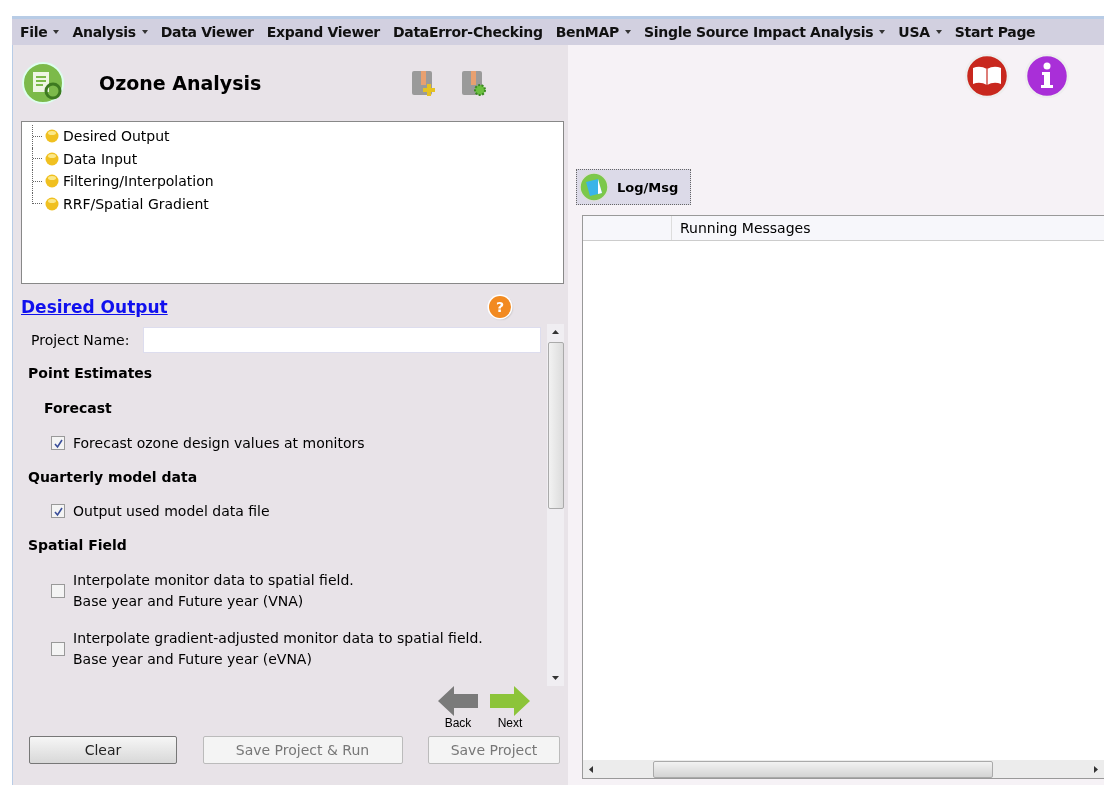  Describe the element at coordinates (100, 158) in the screenshot. I see `tree-item: Data Input` at that location.